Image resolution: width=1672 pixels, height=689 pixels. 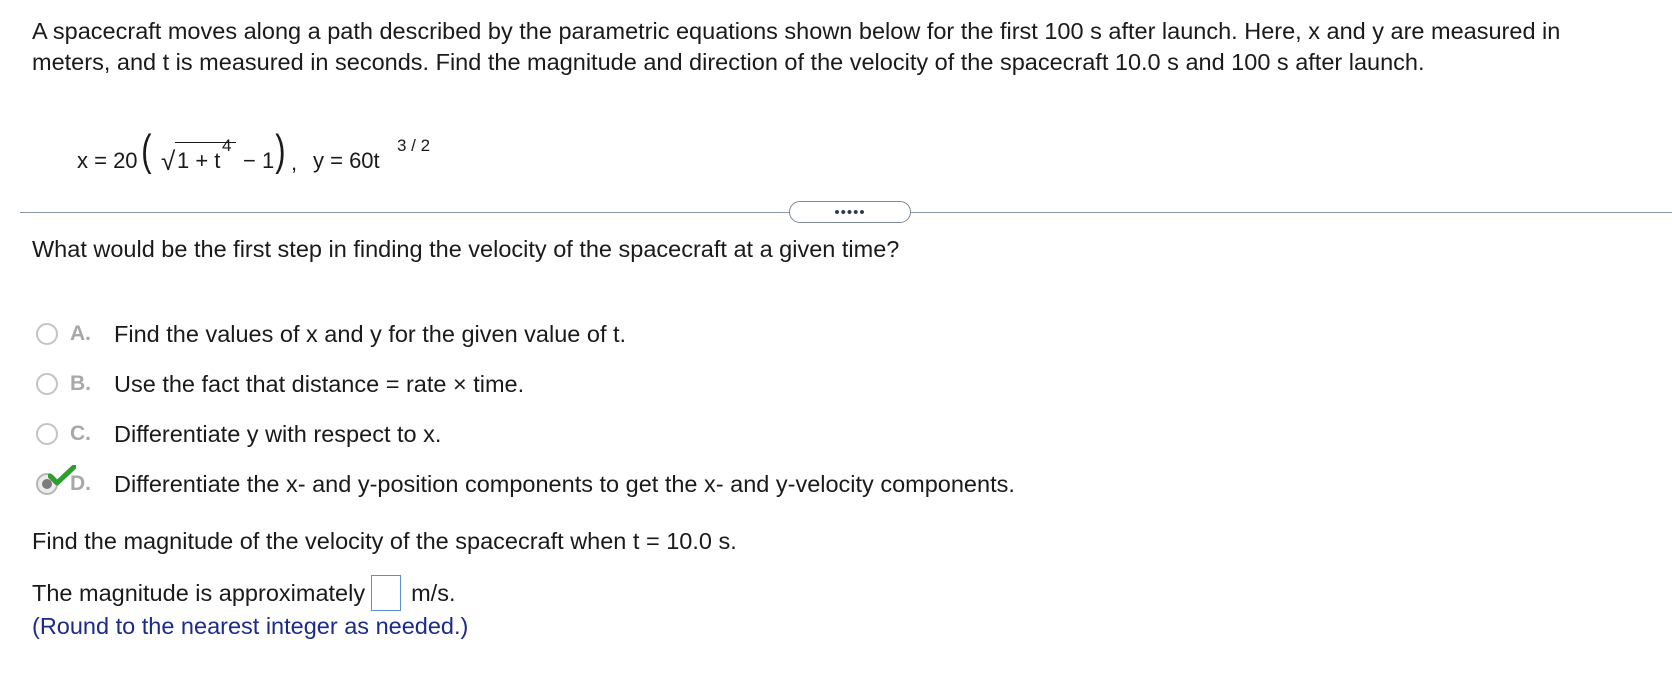 What do you see at coordinates (107, 160) in the screenshot?
I see `x-equation-lhs: x = 20` at bounding box center [107, 160].